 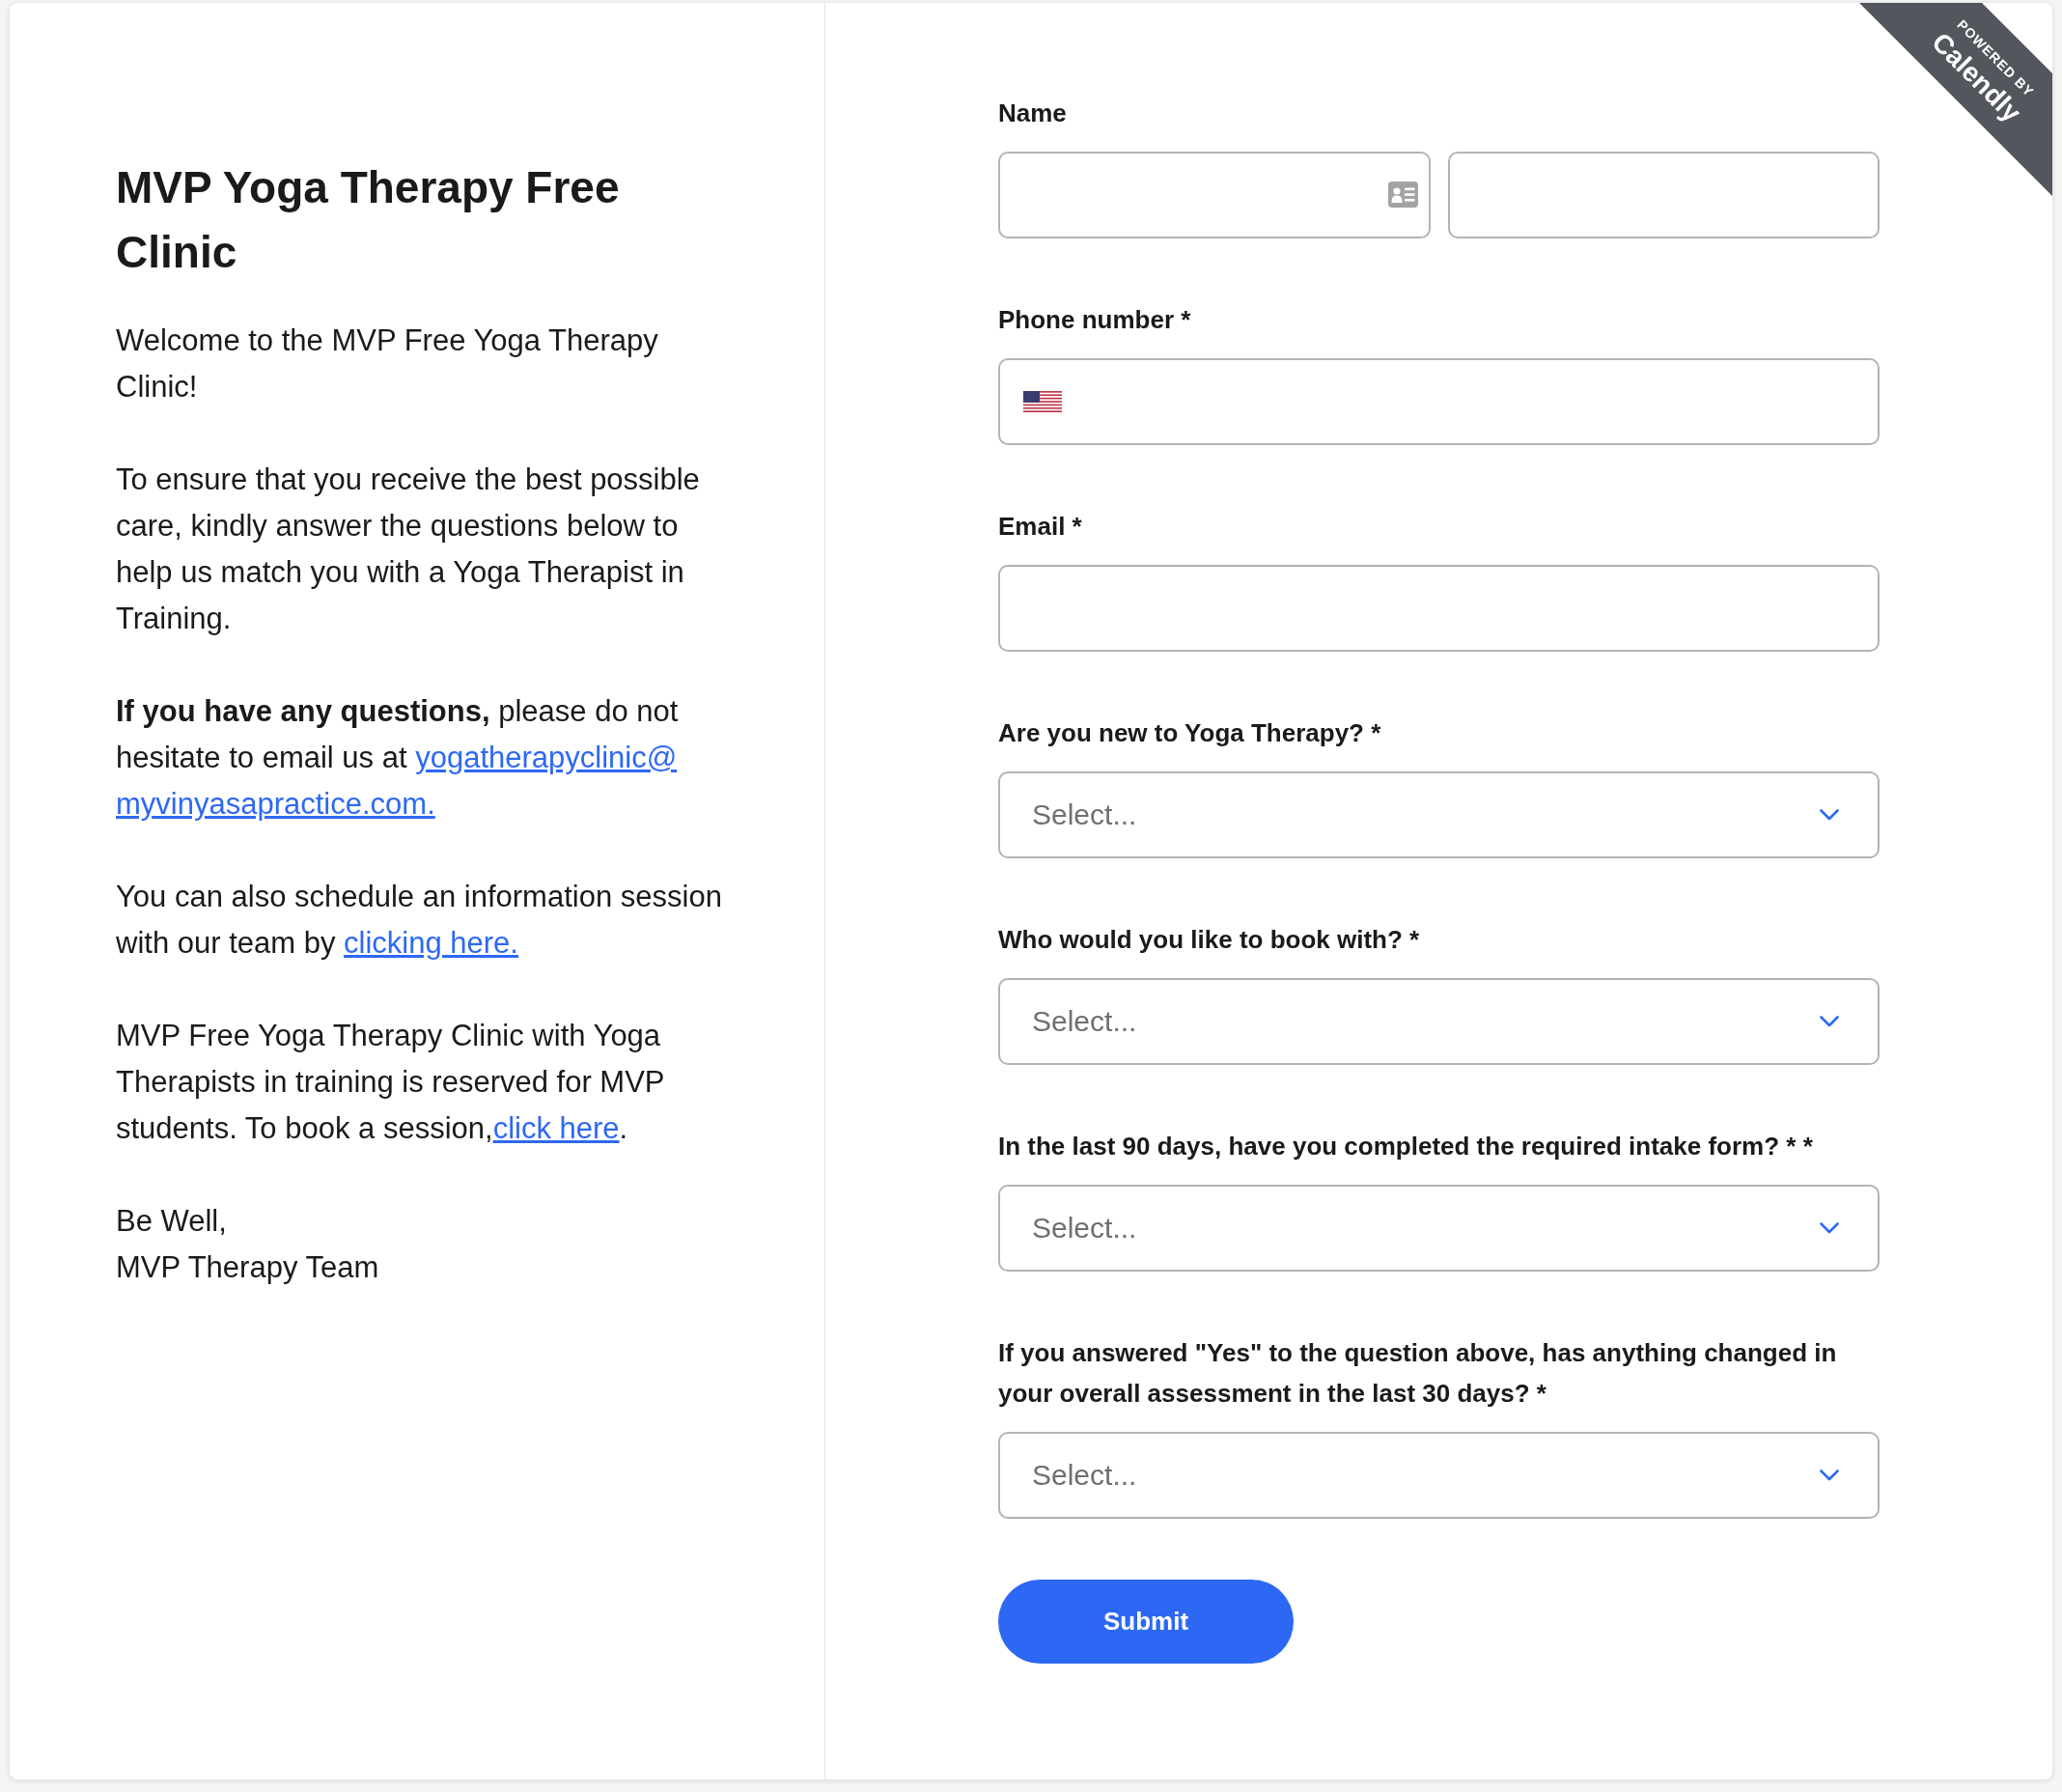 What do you see at coordinates (408, 549) in the screenshot?
I see `intro-paragraph: To ensure that you receive the best possible care, kindly answer the questions below to help us match you with a Yoga Therapist in Training.` at bounding box center [408, 549].